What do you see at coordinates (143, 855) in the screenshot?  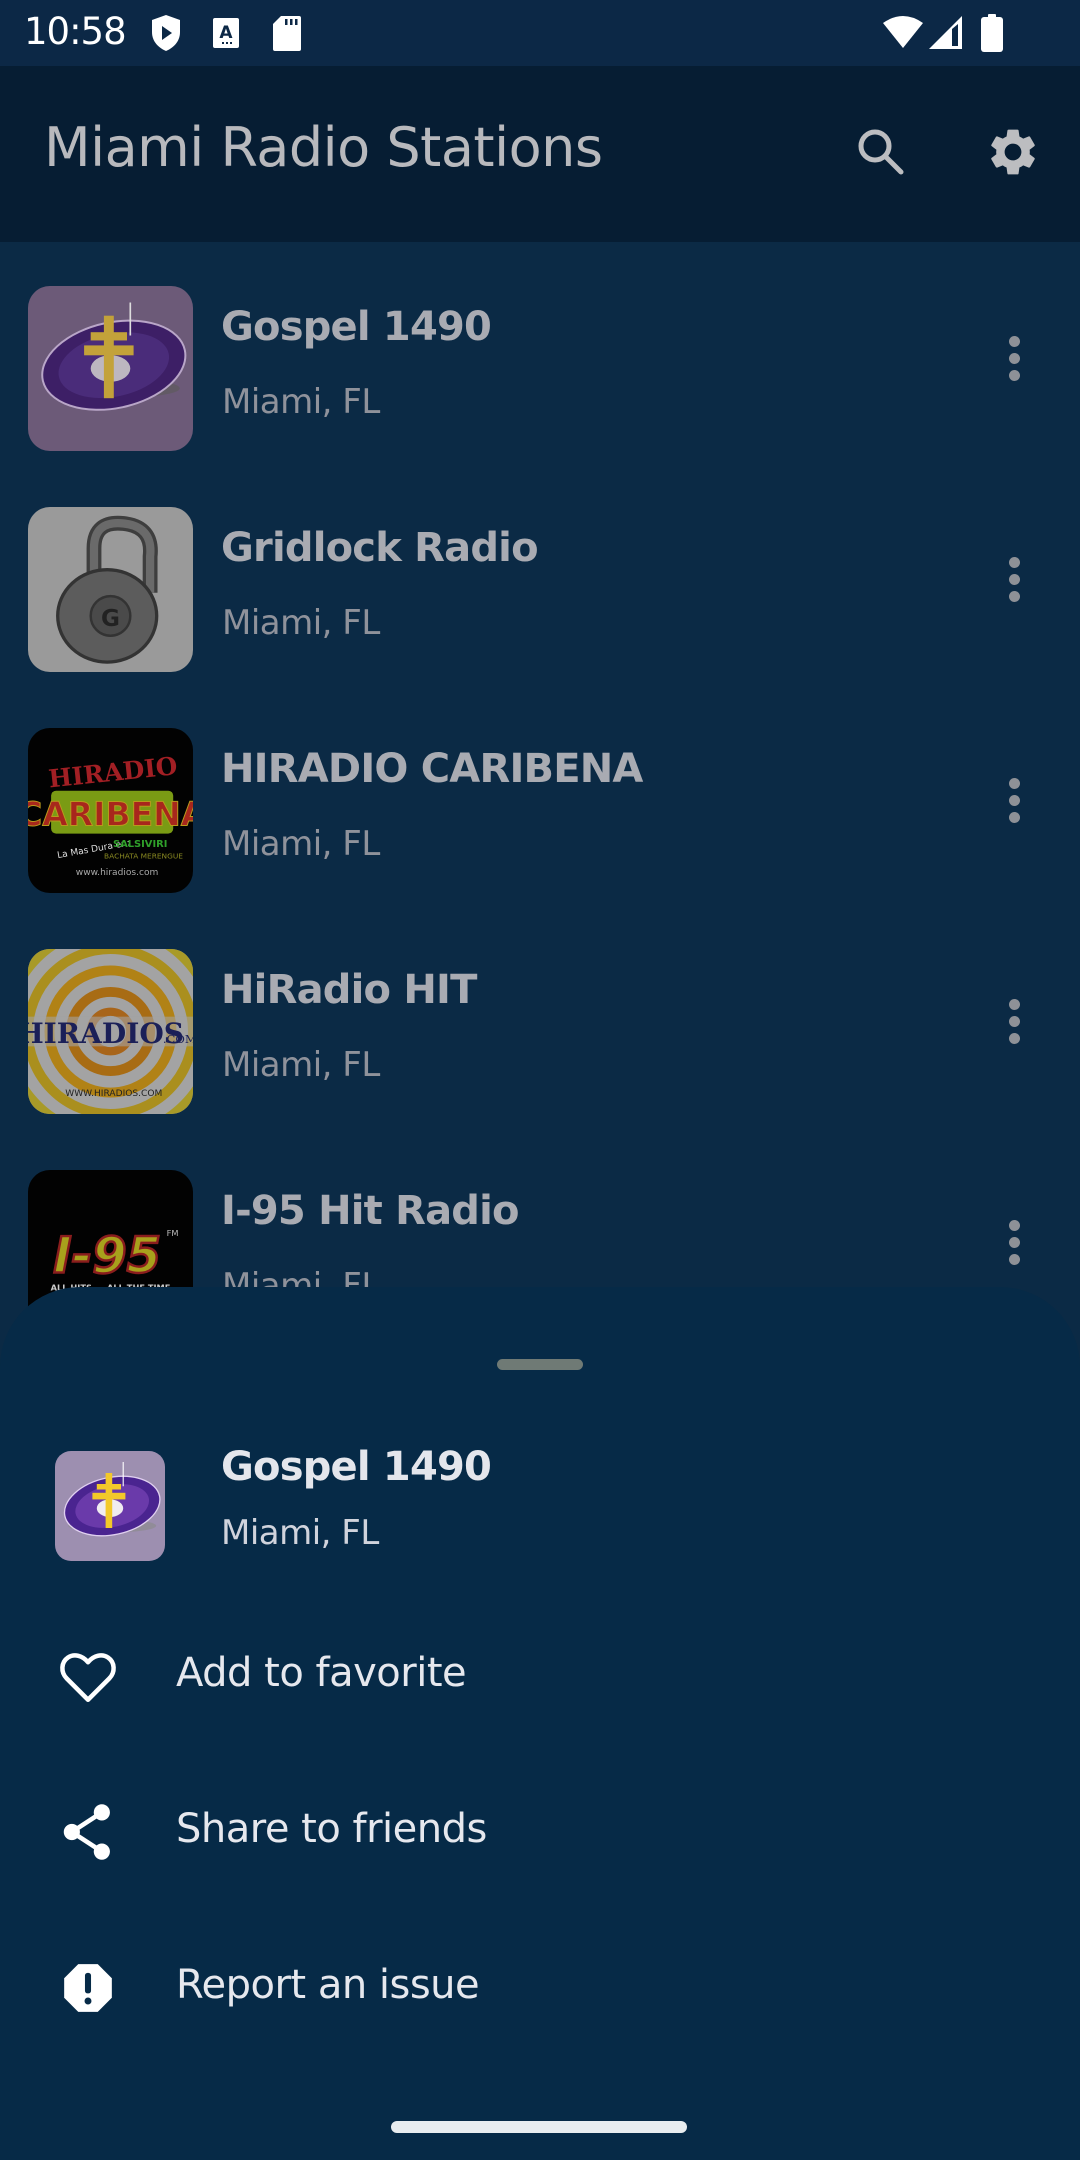 I see `svg-text: BACHATA MERENGUE` at bounding box center [143, 855].